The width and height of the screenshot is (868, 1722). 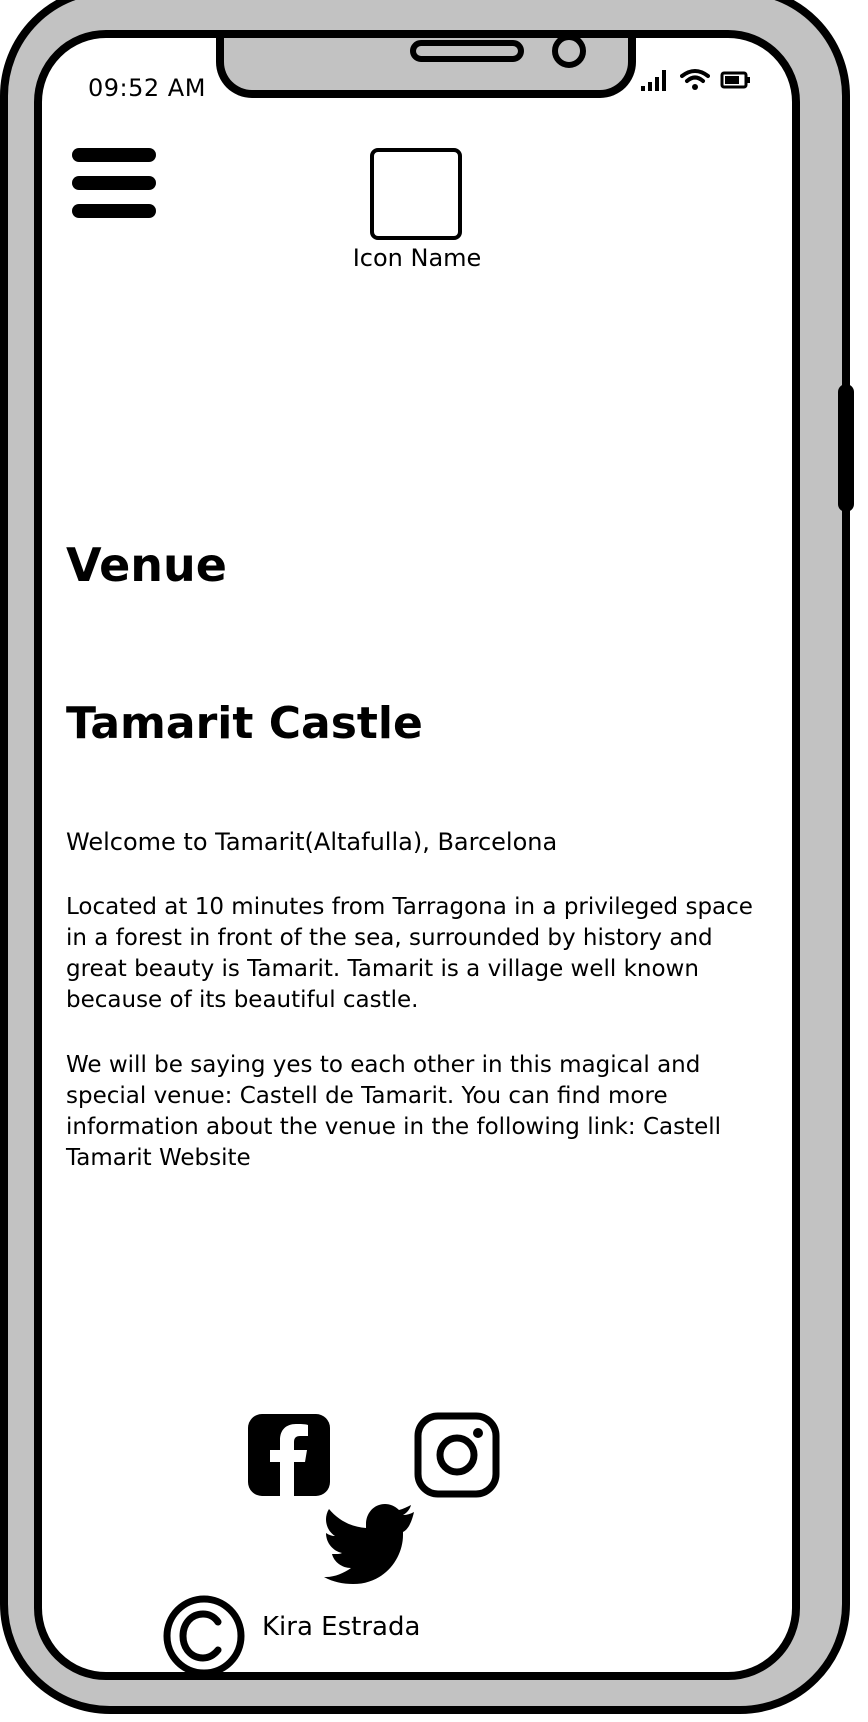 What do you see at coordinates (370, 1544) in the screenshot?
I see `twitter-icon` at bounding box center [370, 1544].